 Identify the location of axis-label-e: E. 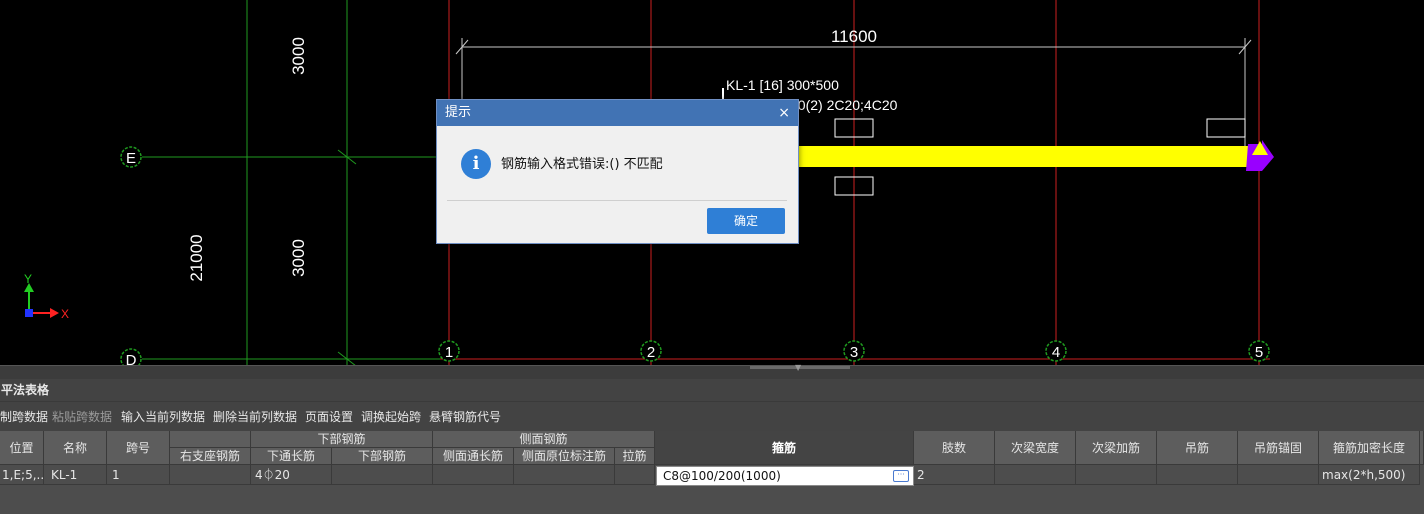
(131, 158).